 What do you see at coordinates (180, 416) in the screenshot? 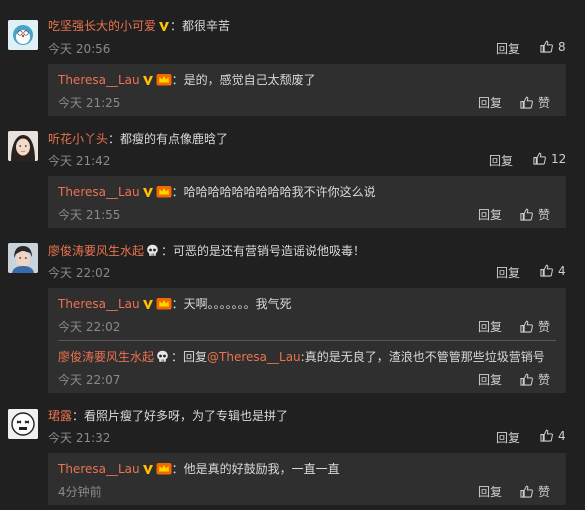
I see `comment-text: ：看照片瘦了好多呀，为了专辑也是拼了` at bounding box center [180, 416].